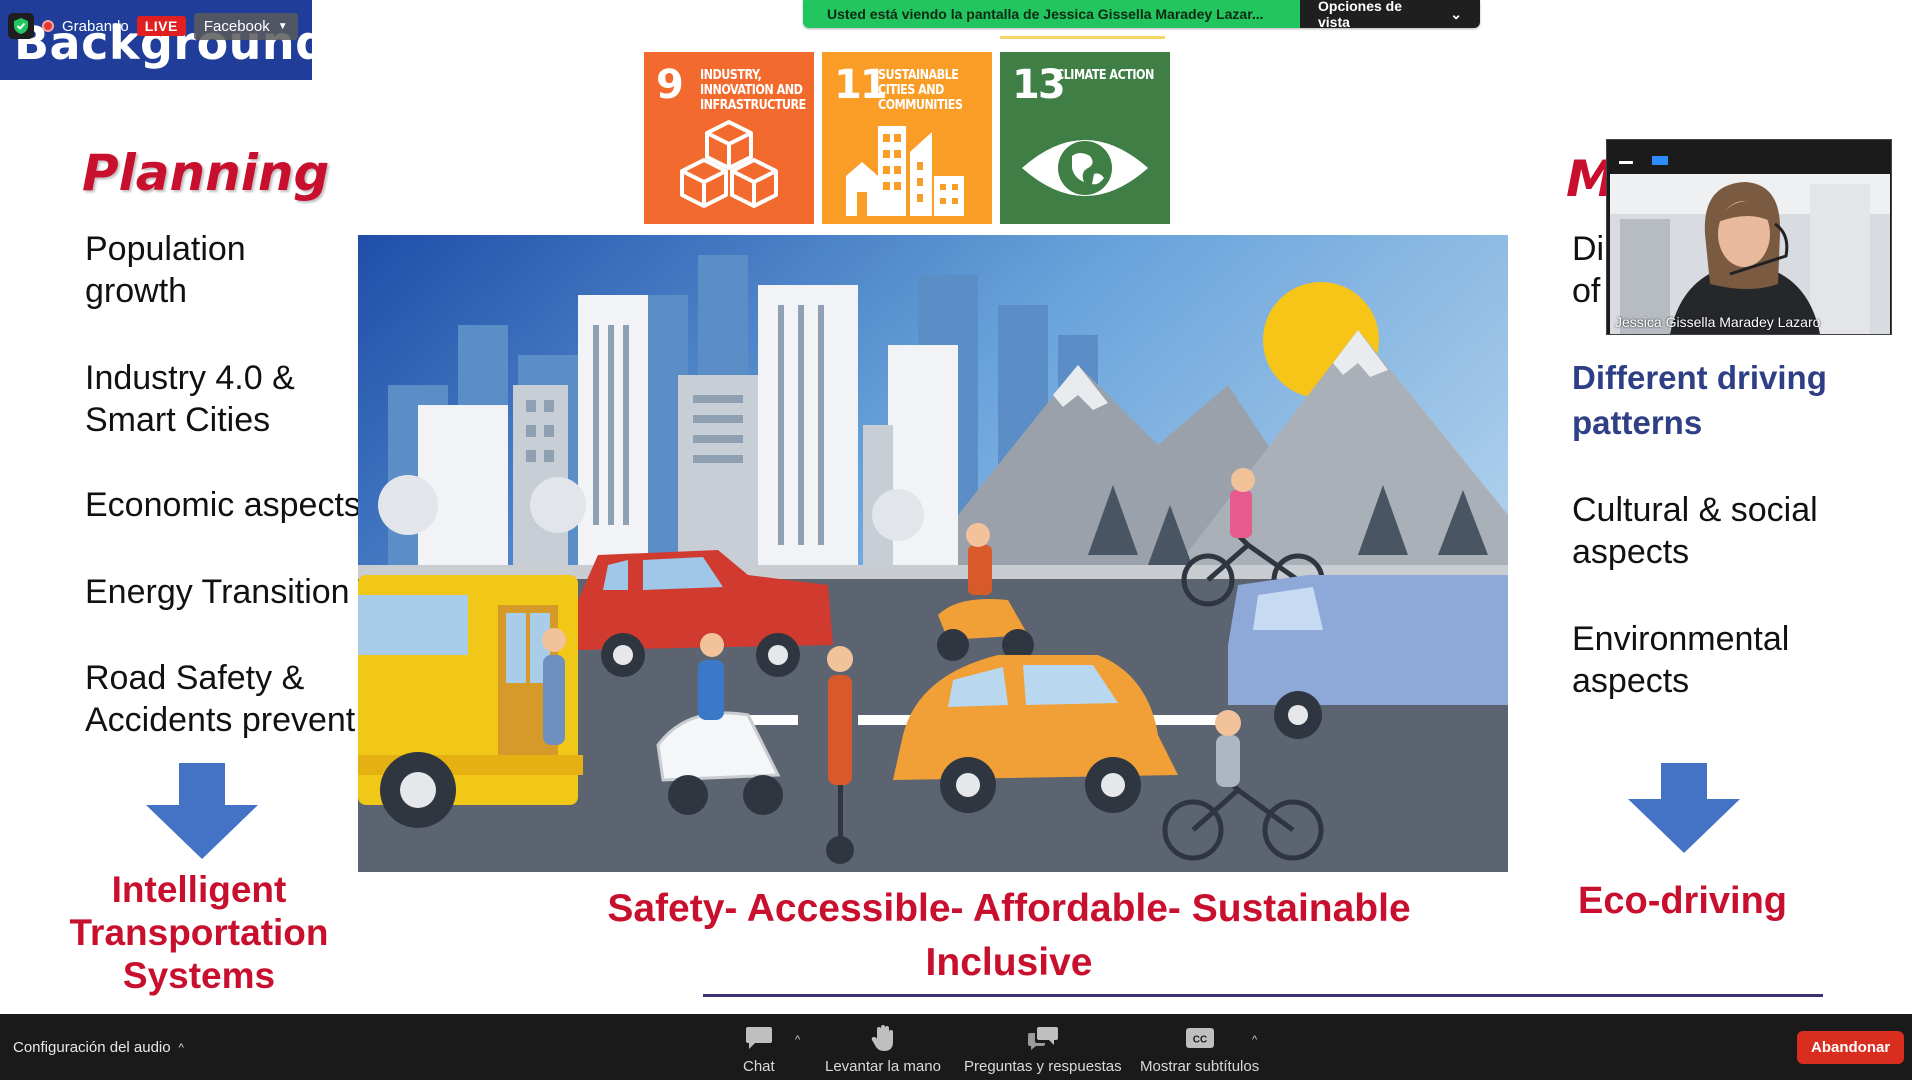  I want to click on audio-settings-button: Configuración del audio ^, so click(98, 1047).